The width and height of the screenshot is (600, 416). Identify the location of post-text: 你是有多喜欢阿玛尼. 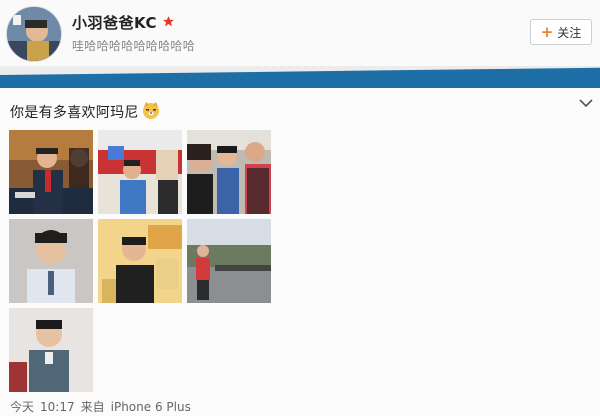
(85, 112).